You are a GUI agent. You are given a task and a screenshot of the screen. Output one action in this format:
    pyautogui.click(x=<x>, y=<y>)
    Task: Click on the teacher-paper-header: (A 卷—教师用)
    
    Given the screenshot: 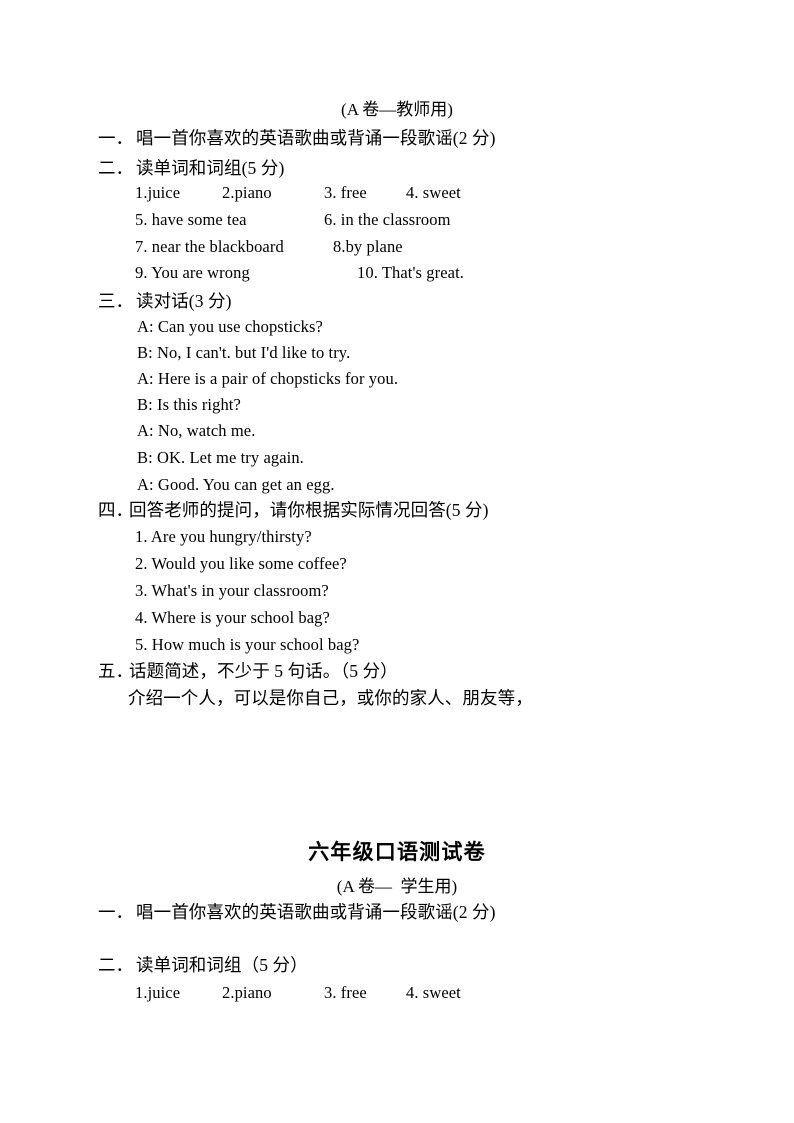 What is the action you would take?
    pyautogui.click(x=397, y=109)
    